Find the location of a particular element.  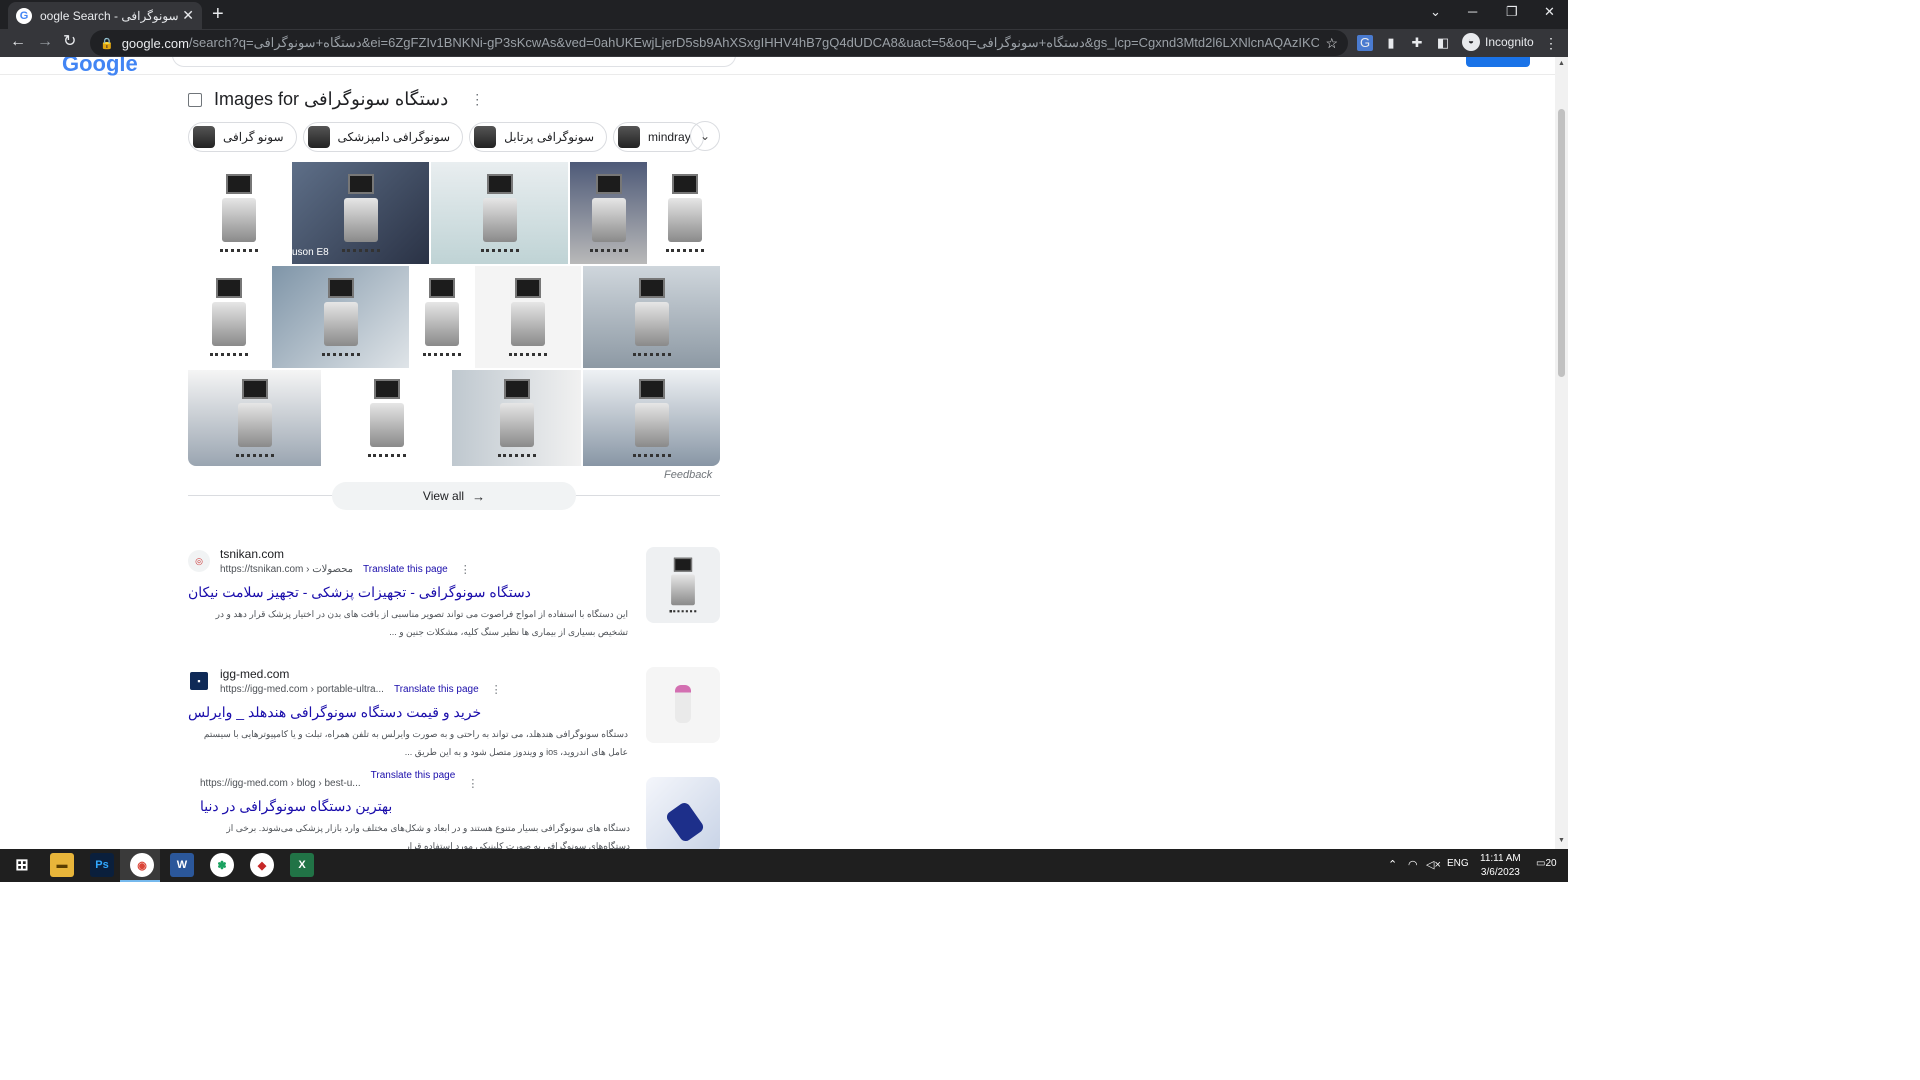

side-panel-icon: ◧ is located at coordinates (1443, 43).